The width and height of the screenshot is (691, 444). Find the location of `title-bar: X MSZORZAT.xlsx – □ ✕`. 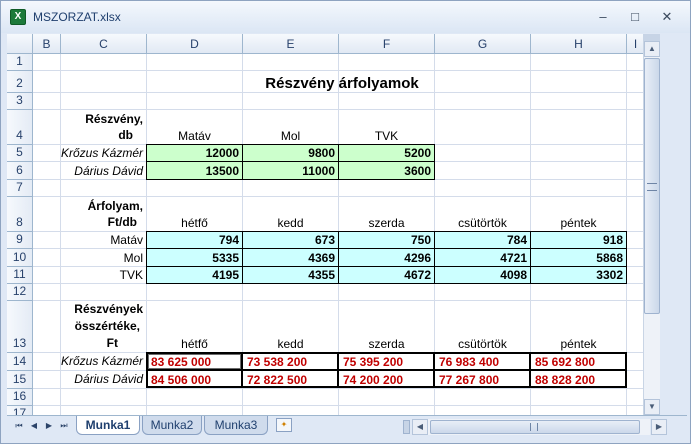

title-bar: X MSZORZAT.xlsx – □ ✕ is located at coordinates (345, 17).